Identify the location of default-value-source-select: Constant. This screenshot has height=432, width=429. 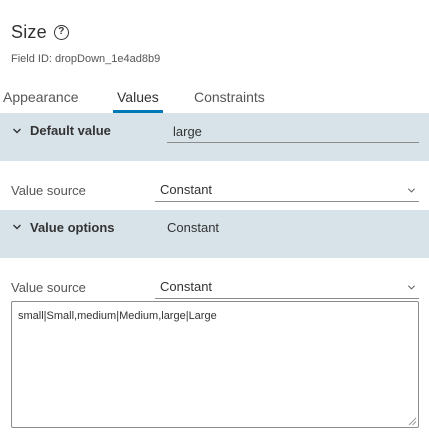
(287, 191).